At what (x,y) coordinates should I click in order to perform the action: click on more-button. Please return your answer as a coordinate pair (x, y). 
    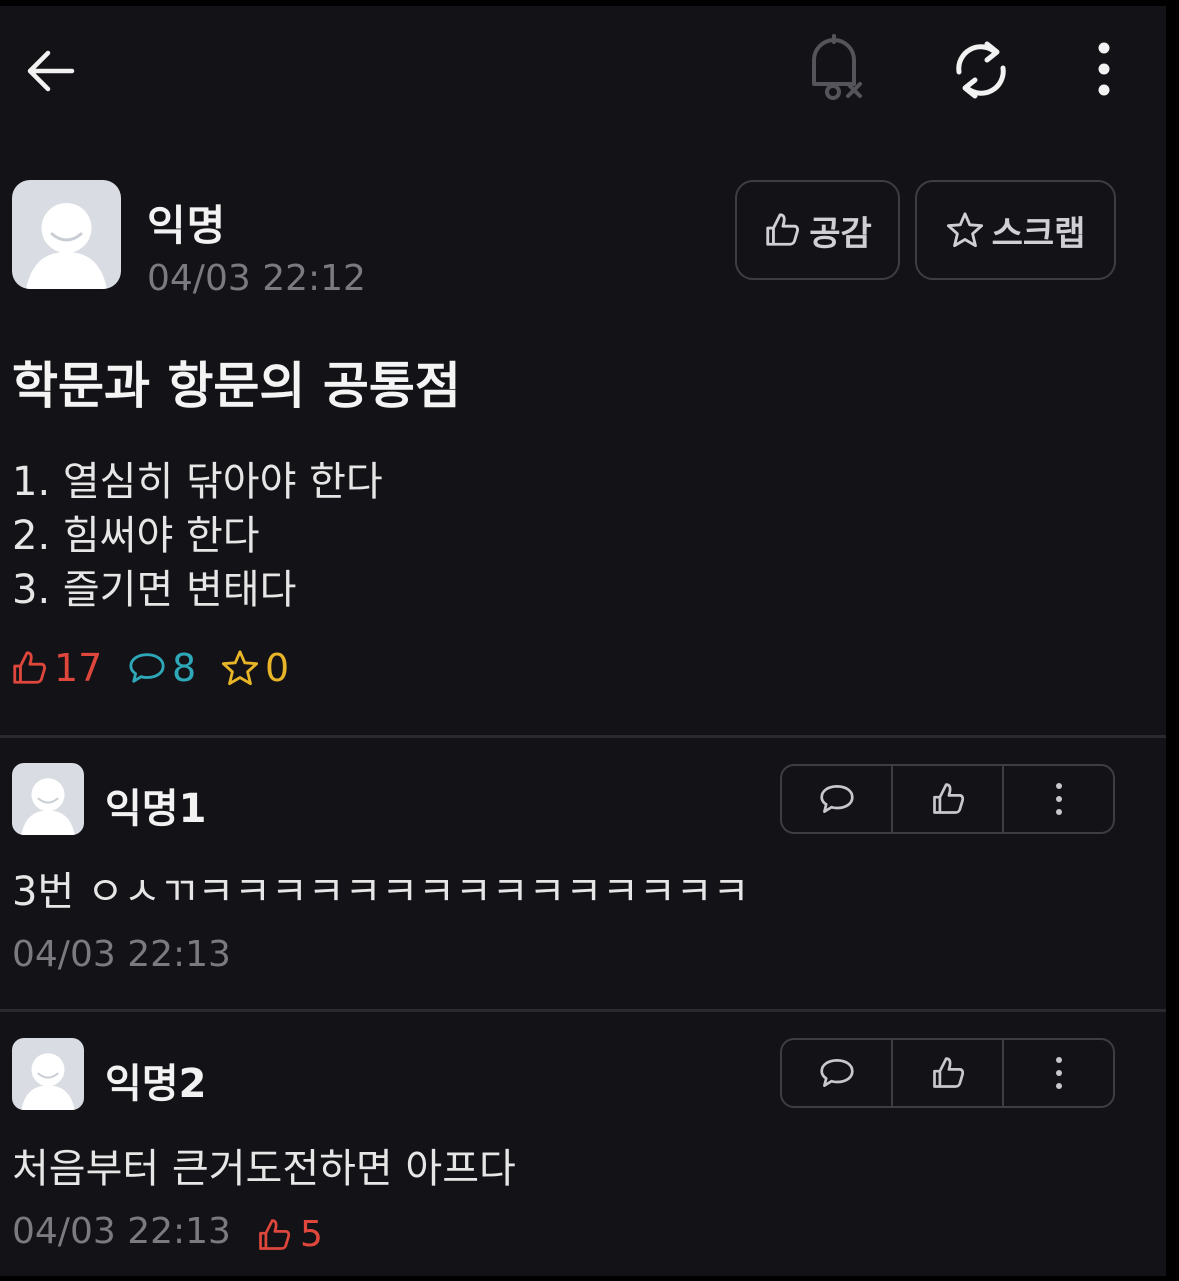
    Looking at the image, I should click on (1104, 70).